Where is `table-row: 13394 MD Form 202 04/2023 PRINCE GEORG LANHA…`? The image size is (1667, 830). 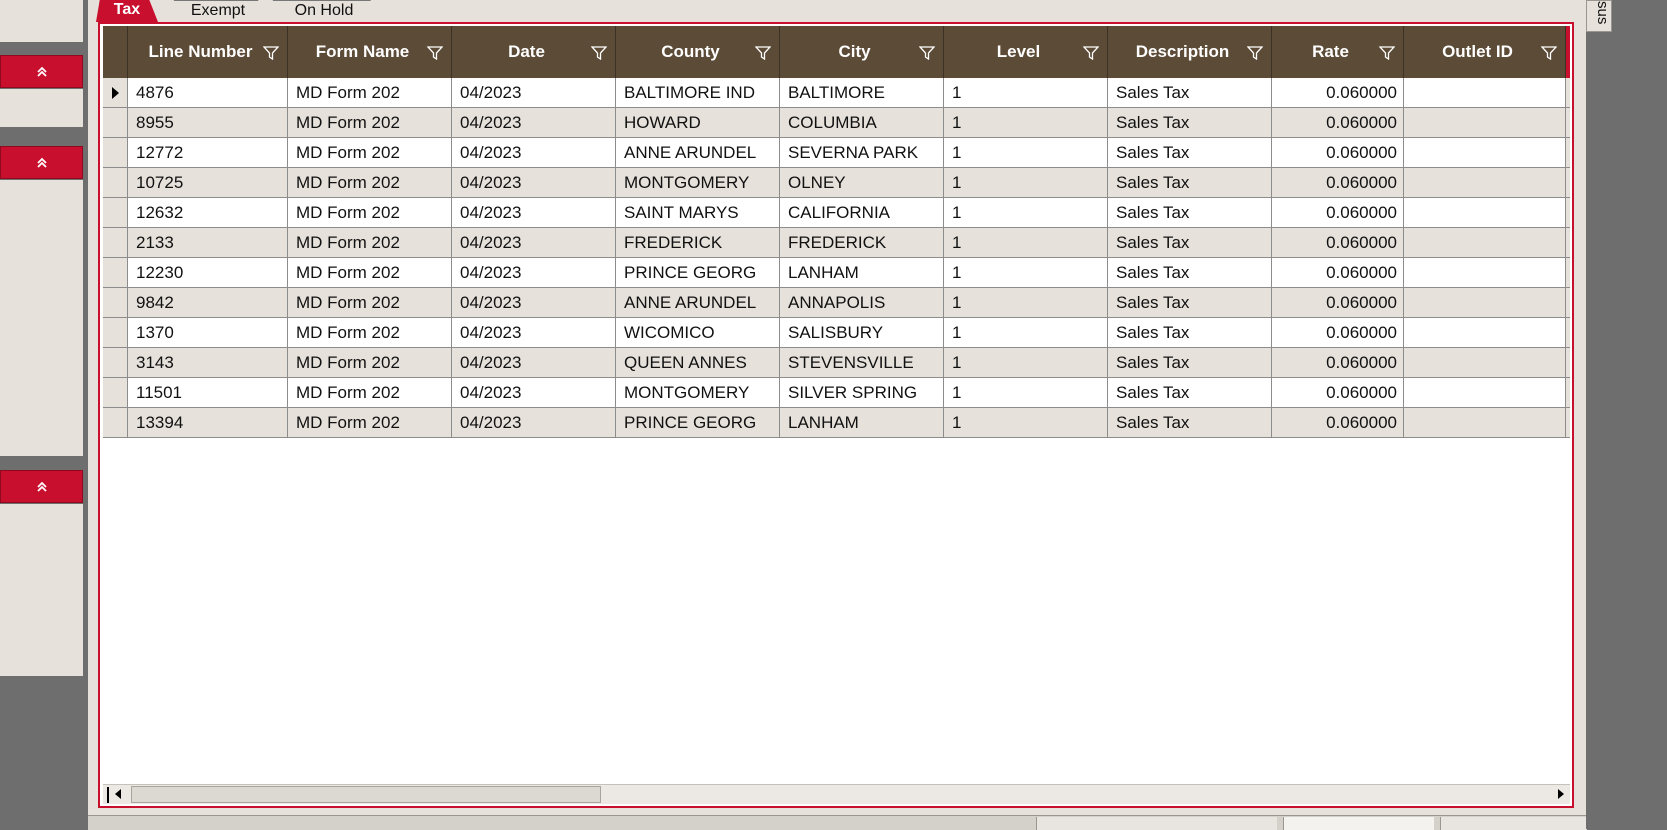
table-row: 13394 MD Form 202 04/2023 PRINCE GEORG LANHA… is located at coordinates (836, 423).